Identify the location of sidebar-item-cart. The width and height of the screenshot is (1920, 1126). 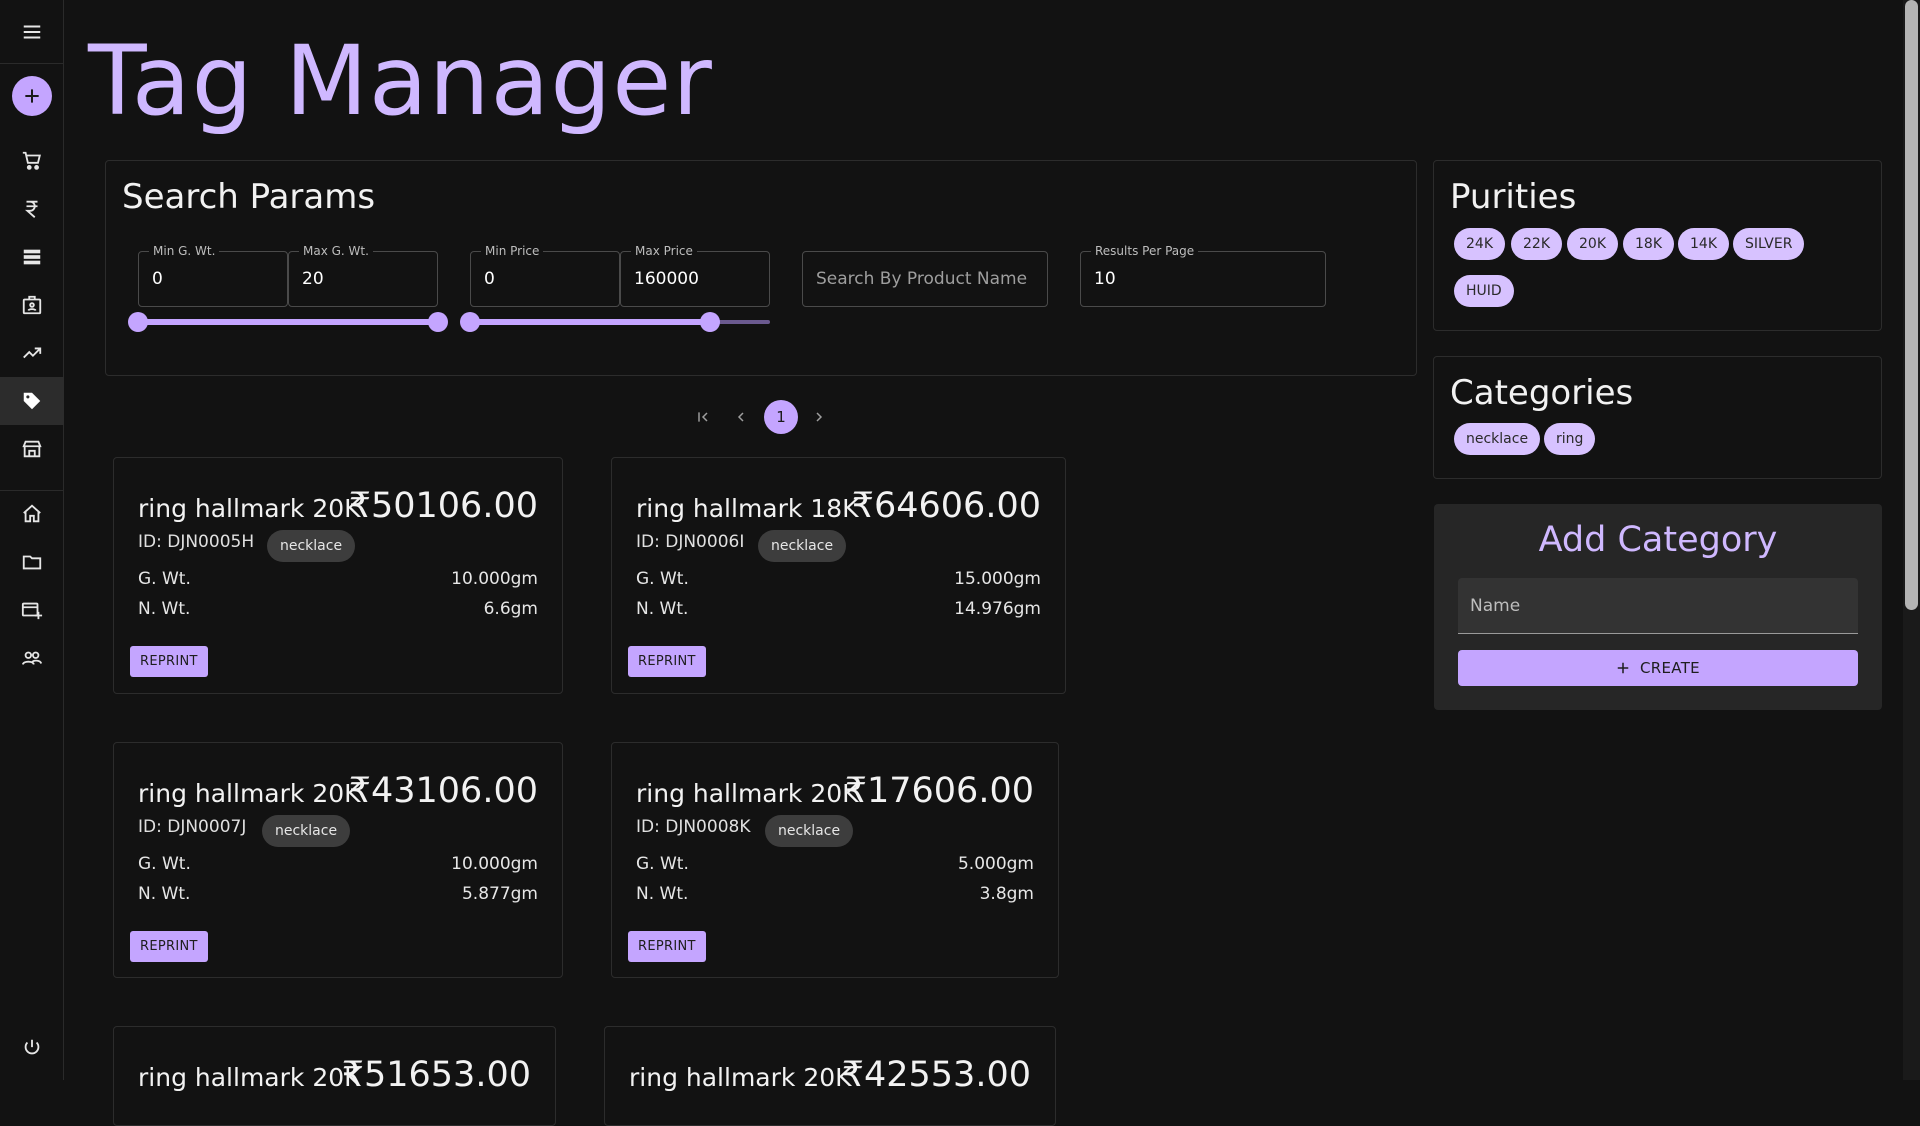
(32, 161).